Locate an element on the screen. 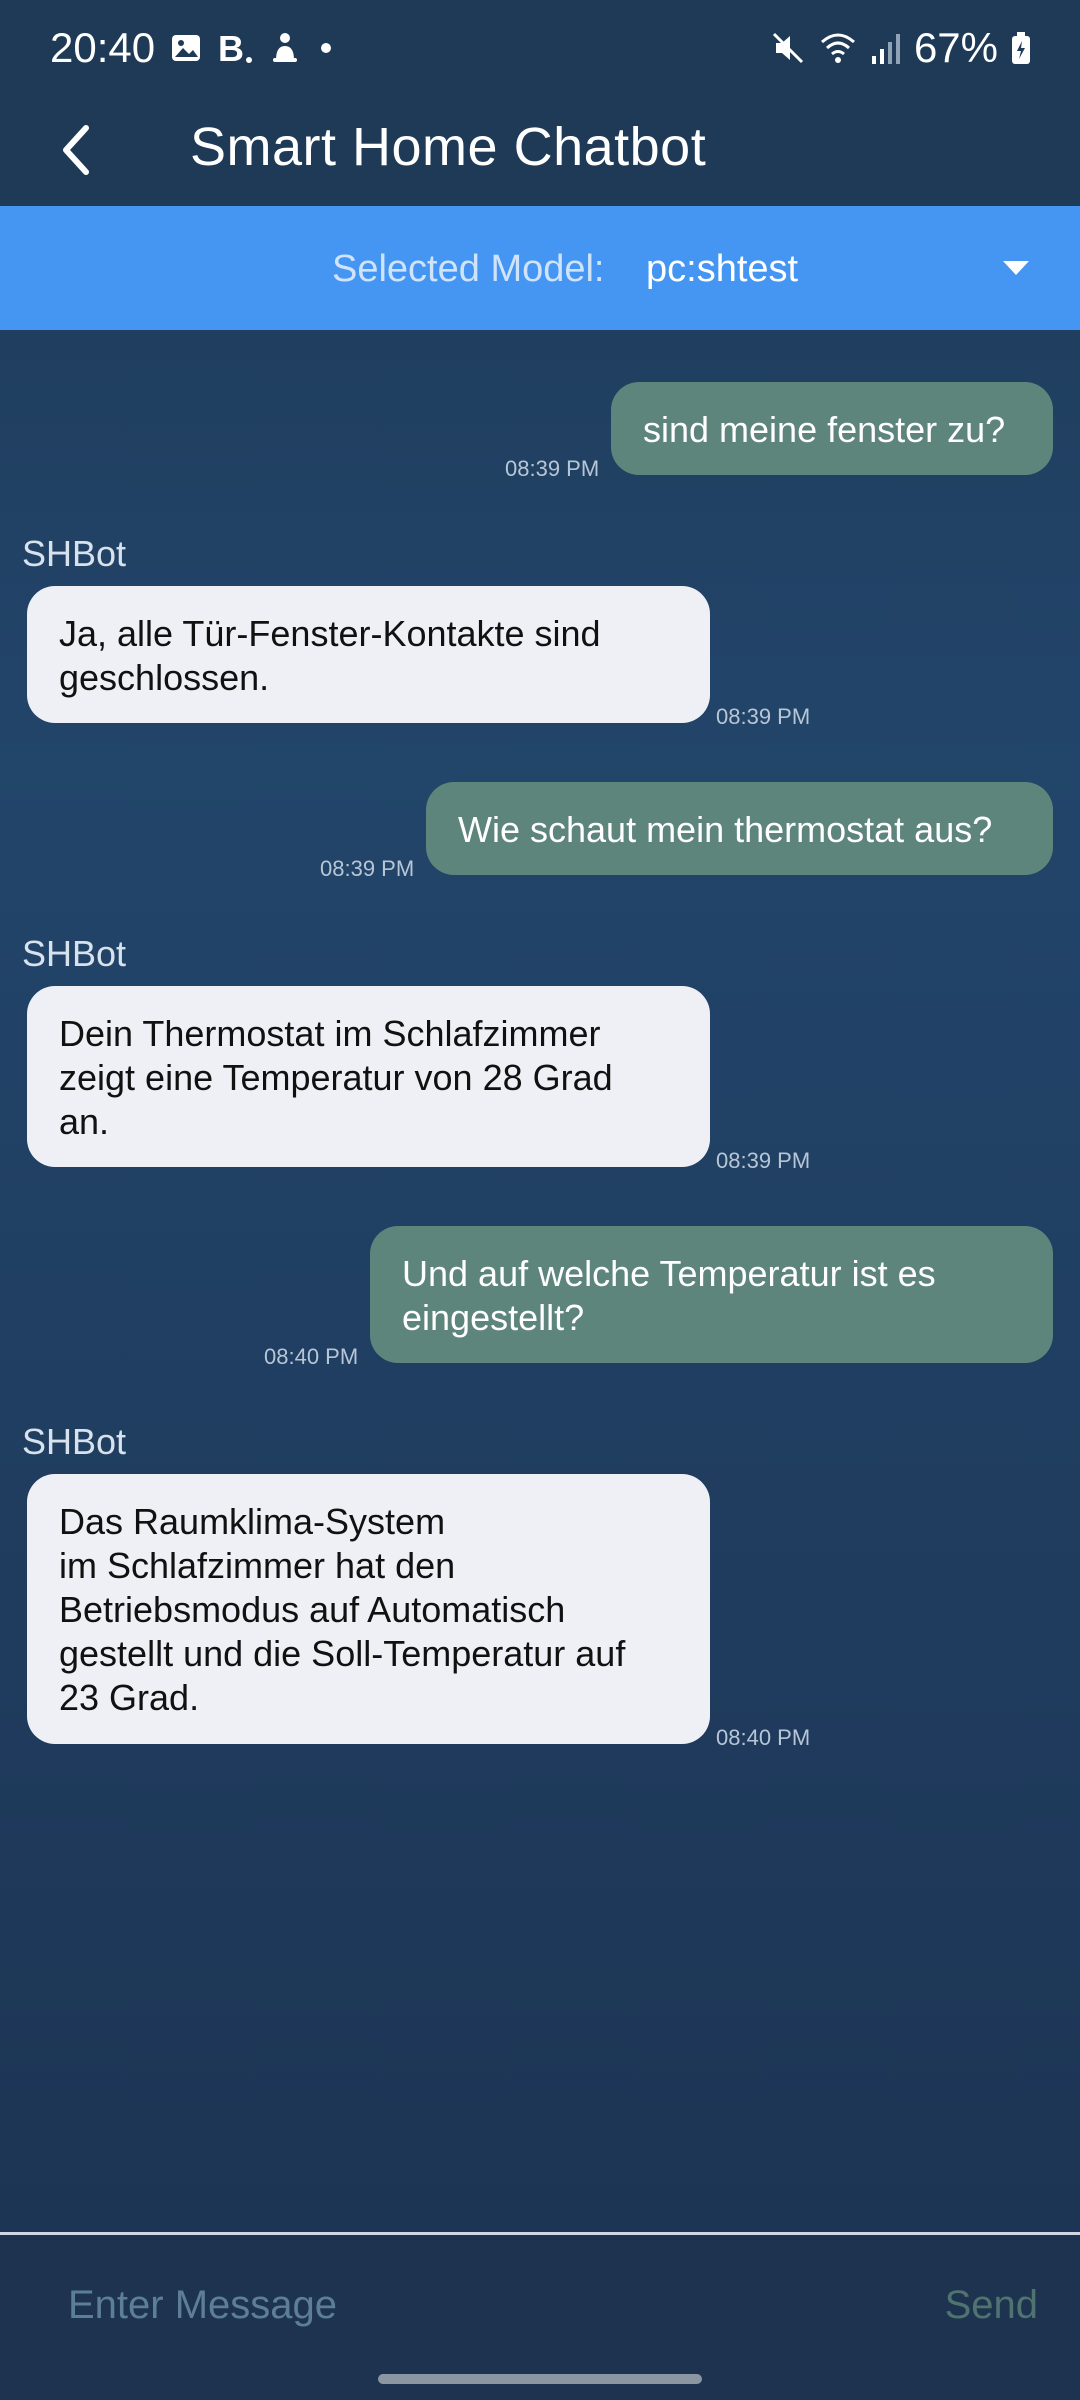 The image size is (1080, 2400). status-left-icons: B is located at coordinates (253, 48).